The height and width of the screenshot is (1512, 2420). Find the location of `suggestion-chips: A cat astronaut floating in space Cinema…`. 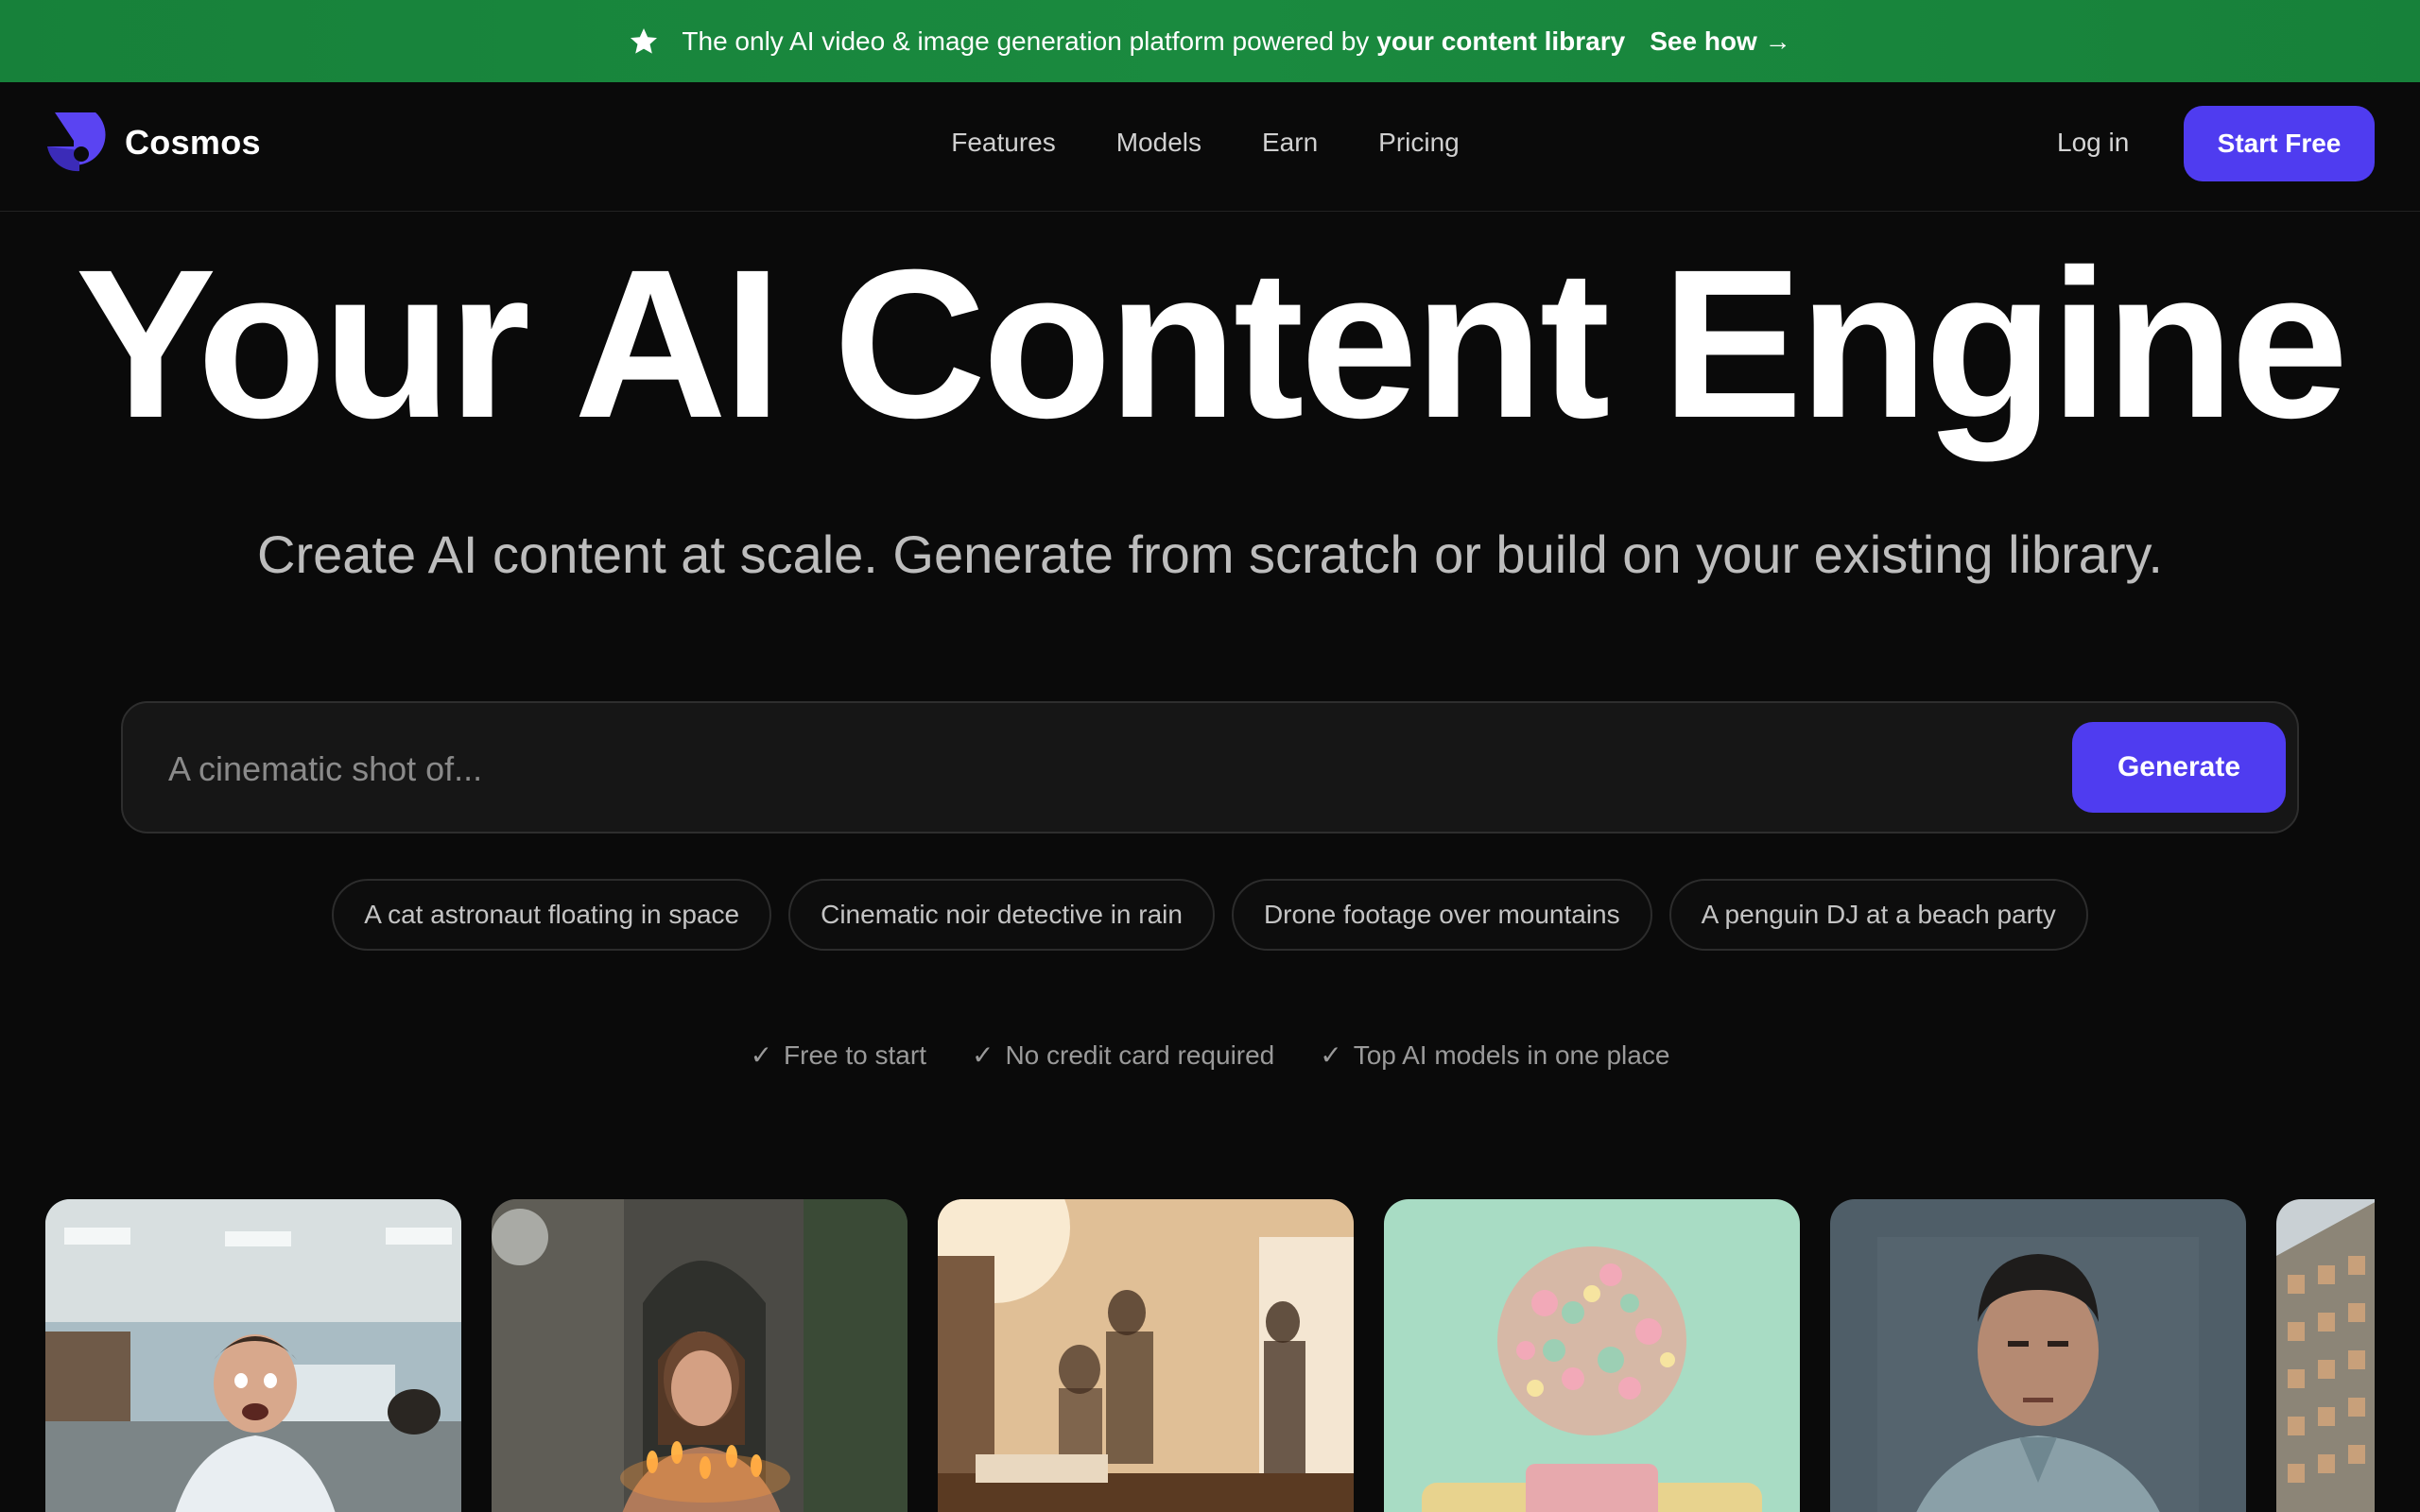

suggestion-chips: A cat astronaut floating in space Cinema… is located at coordinates (1210, 915).